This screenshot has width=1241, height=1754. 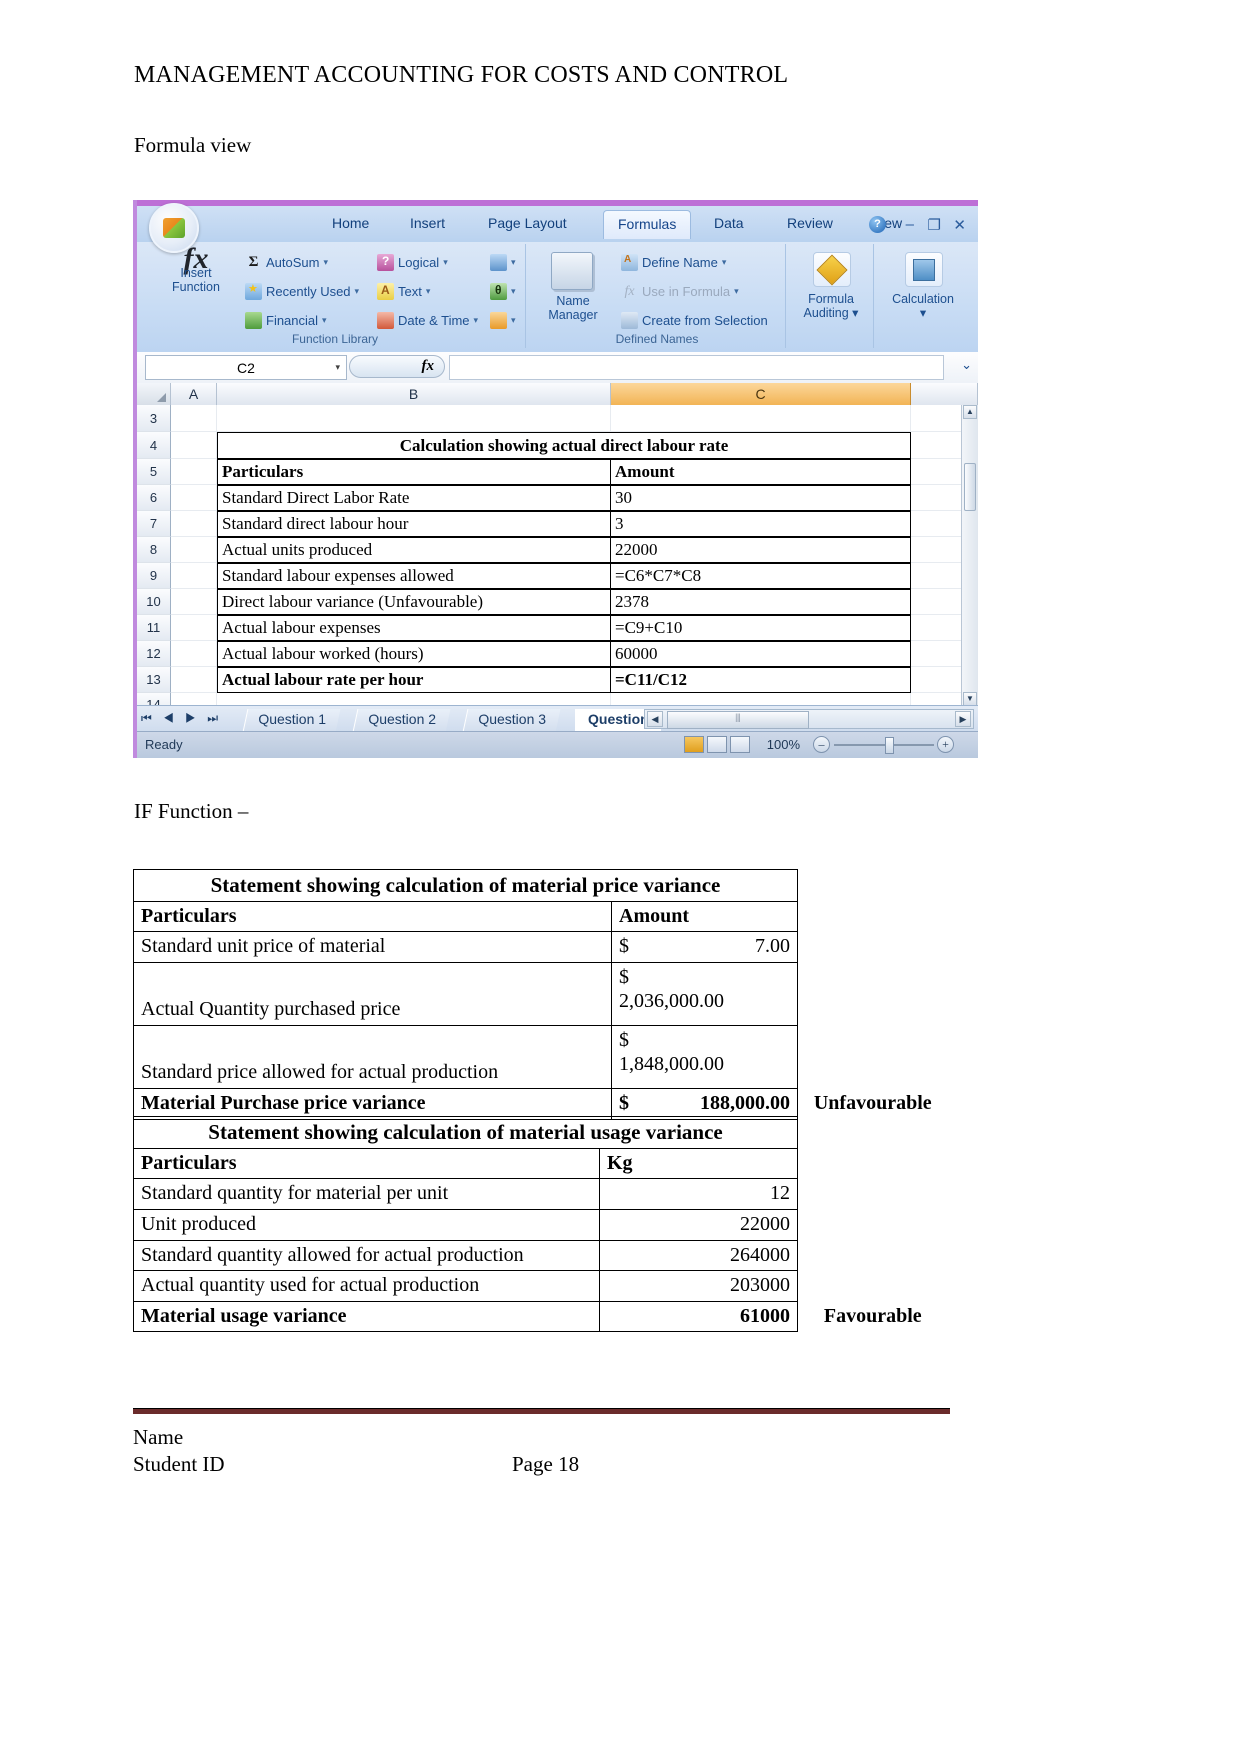 What do you see at coordinates (783, 744) in the screenshot?
I see `zoom-level-label: 100%` at bounding box center [783, 744].